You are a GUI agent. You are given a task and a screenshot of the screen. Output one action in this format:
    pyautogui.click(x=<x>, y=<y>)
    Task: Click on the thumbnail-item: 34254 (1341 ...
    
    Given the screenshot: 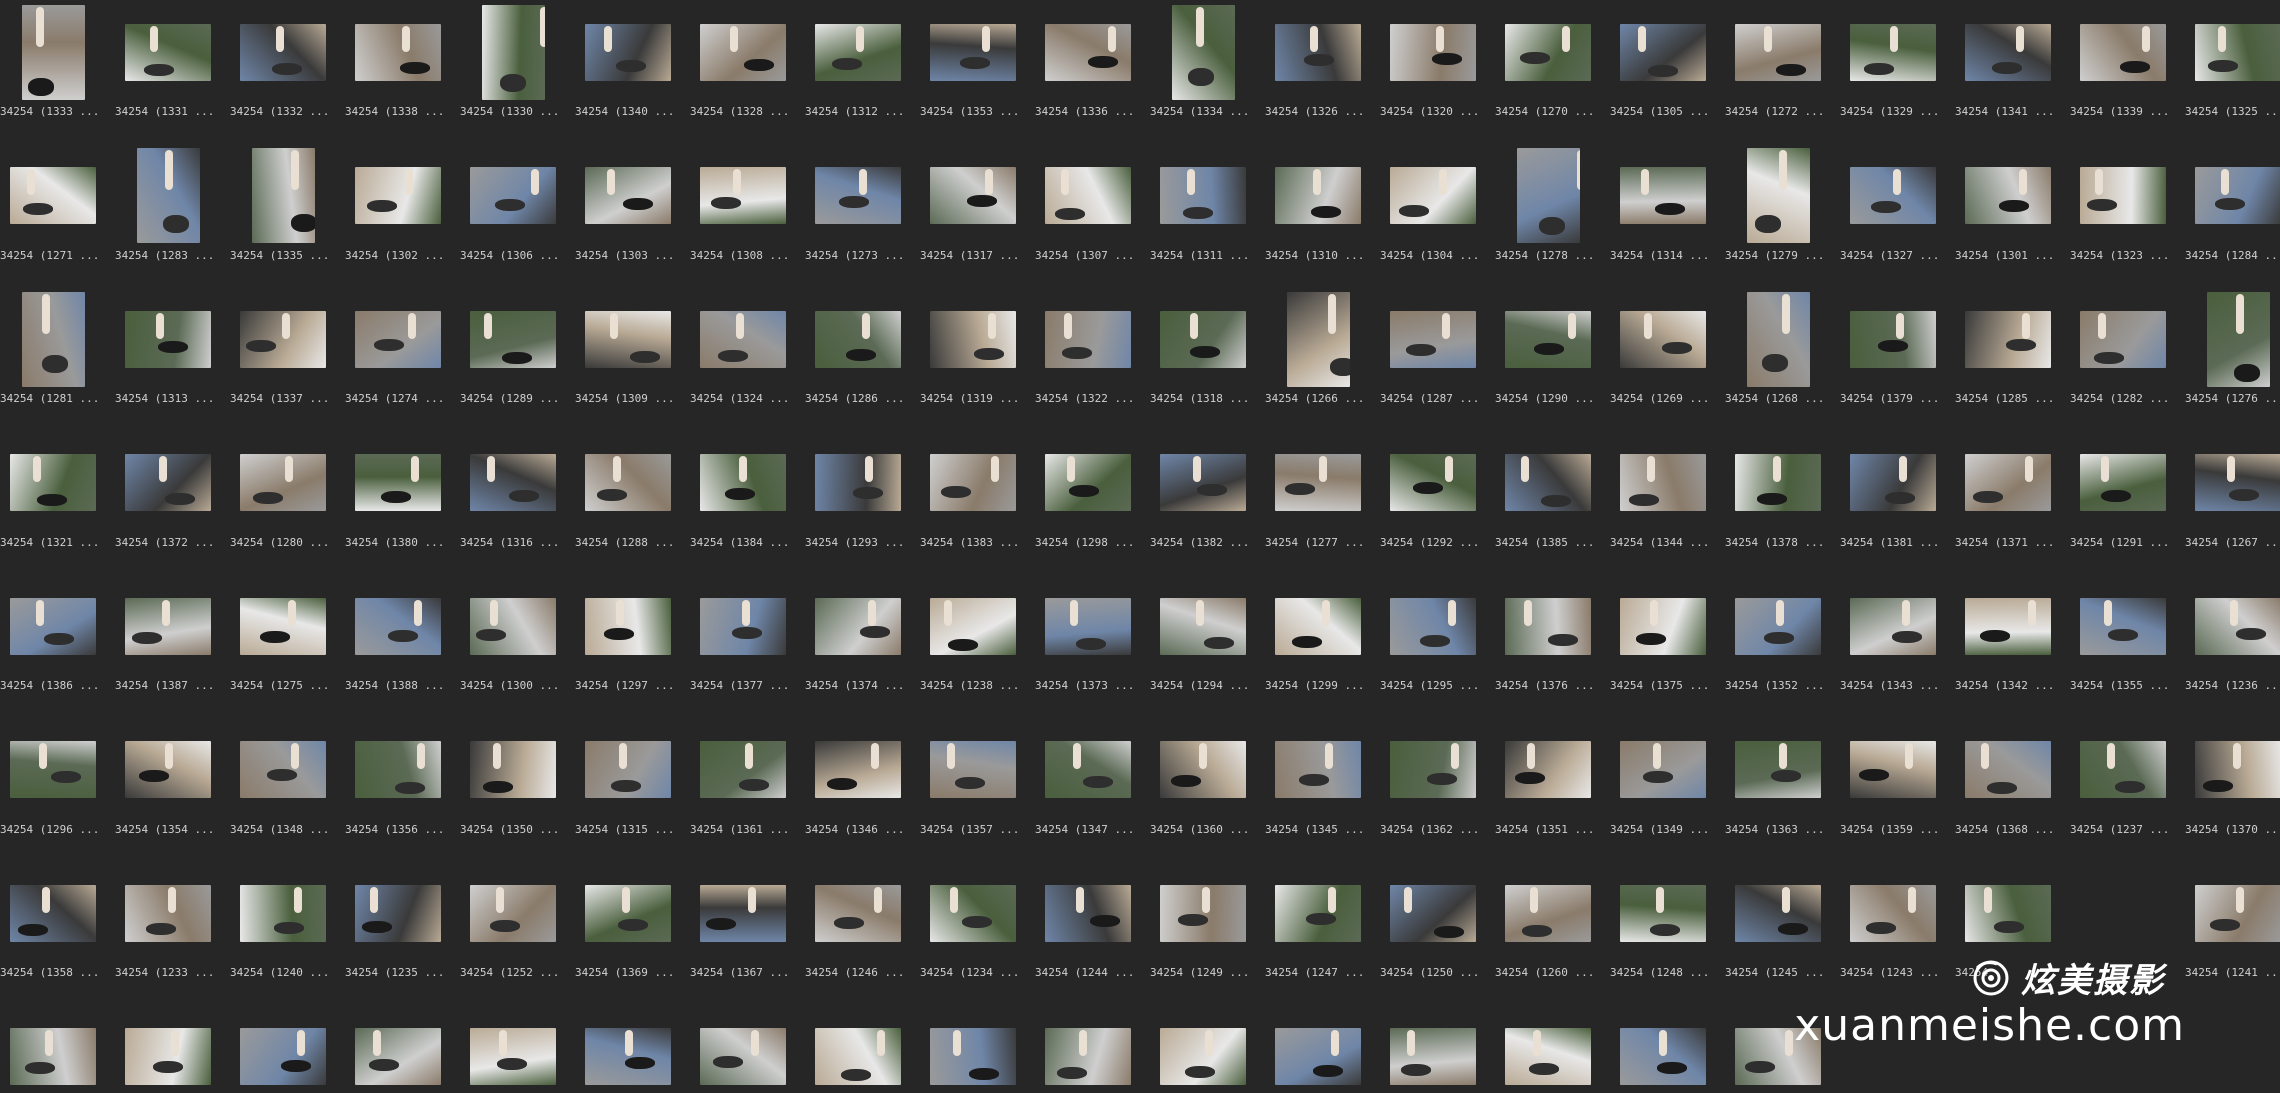 What is the action you would take?
    pyautogui.click(x=2008, y=67)
    